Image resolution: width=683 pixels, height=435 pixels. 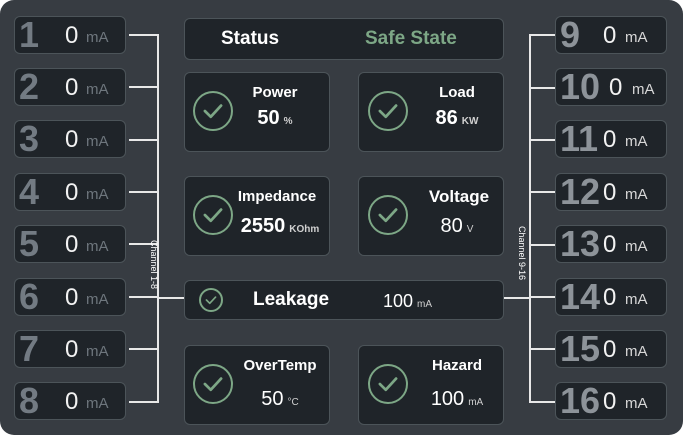 I want to click on channel-4: 4 0 mA, so click(x=70, y=191).